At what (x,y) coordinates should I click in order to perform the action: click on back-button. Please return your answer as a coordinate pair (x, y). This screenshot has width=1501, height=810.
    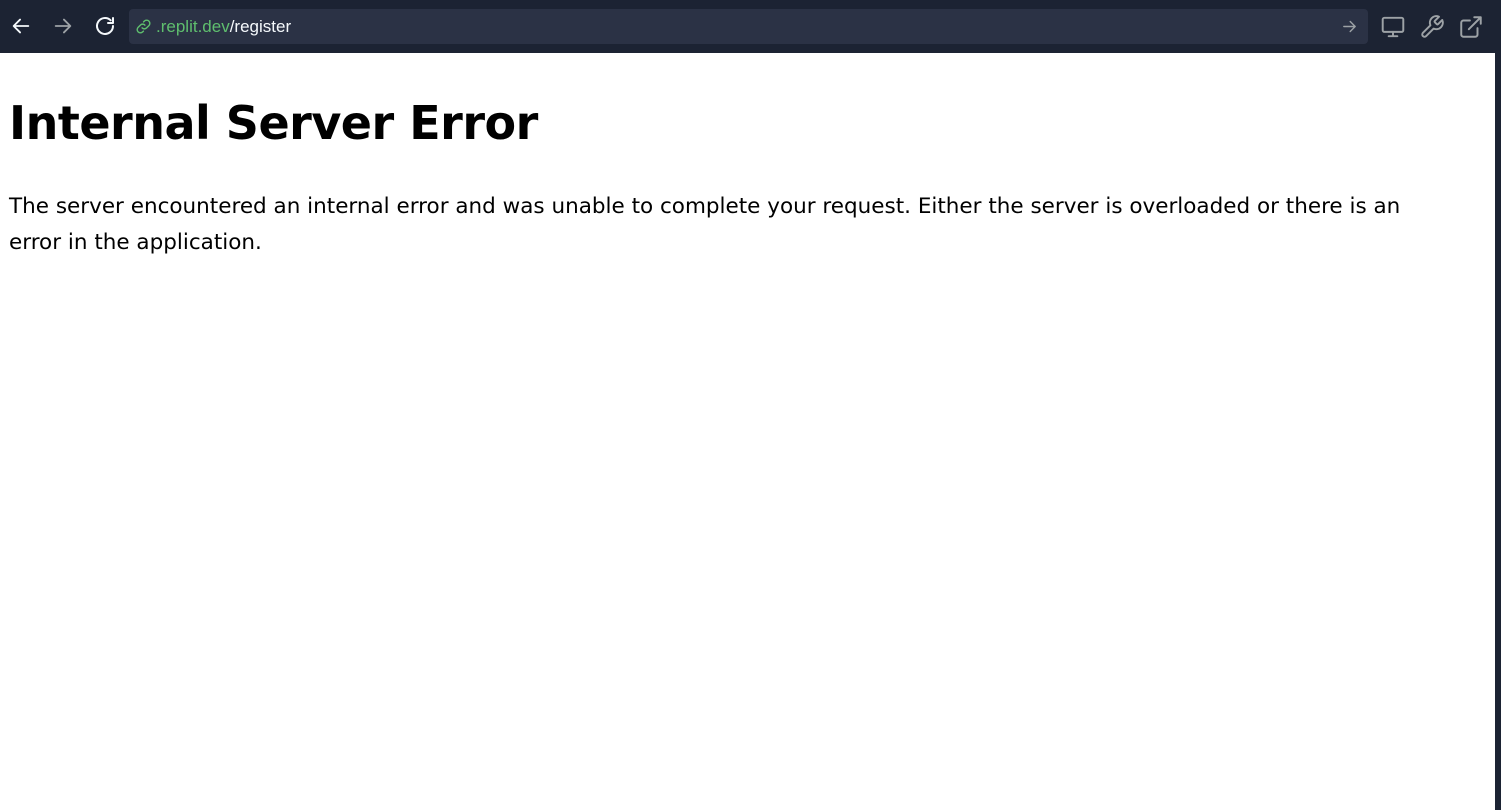
    Looking at the image, I should click on (21, 26).